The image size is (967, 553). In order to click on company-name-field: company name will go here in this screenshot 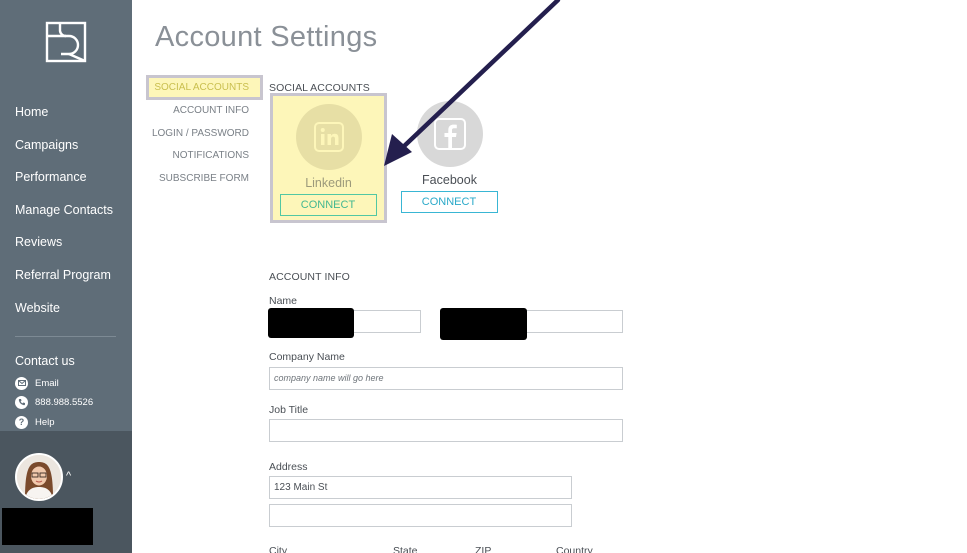, I will do `click(446, 378)`.